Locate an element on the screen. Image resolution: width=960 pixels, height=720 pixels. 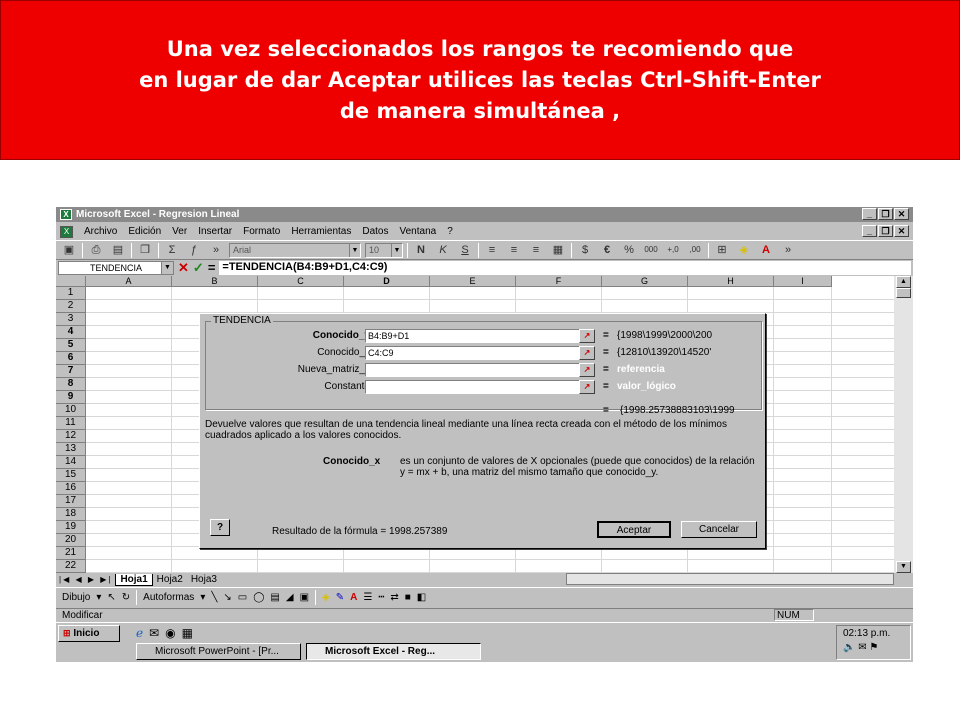
rotate-icon: ↻ is located at coordinates (126, 597).